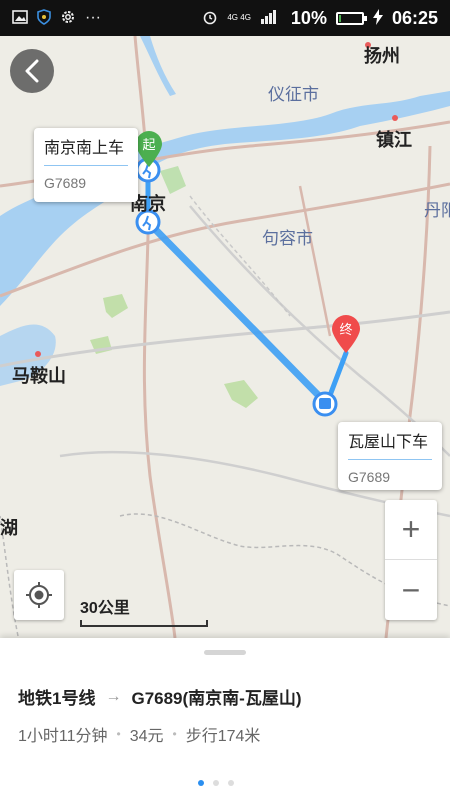 Image resolution: width=450 pixels, height=800 pixels. Describe the element at coordinates (144, 610) in the screenshot. I see `map-scale: 30公里` at that location.